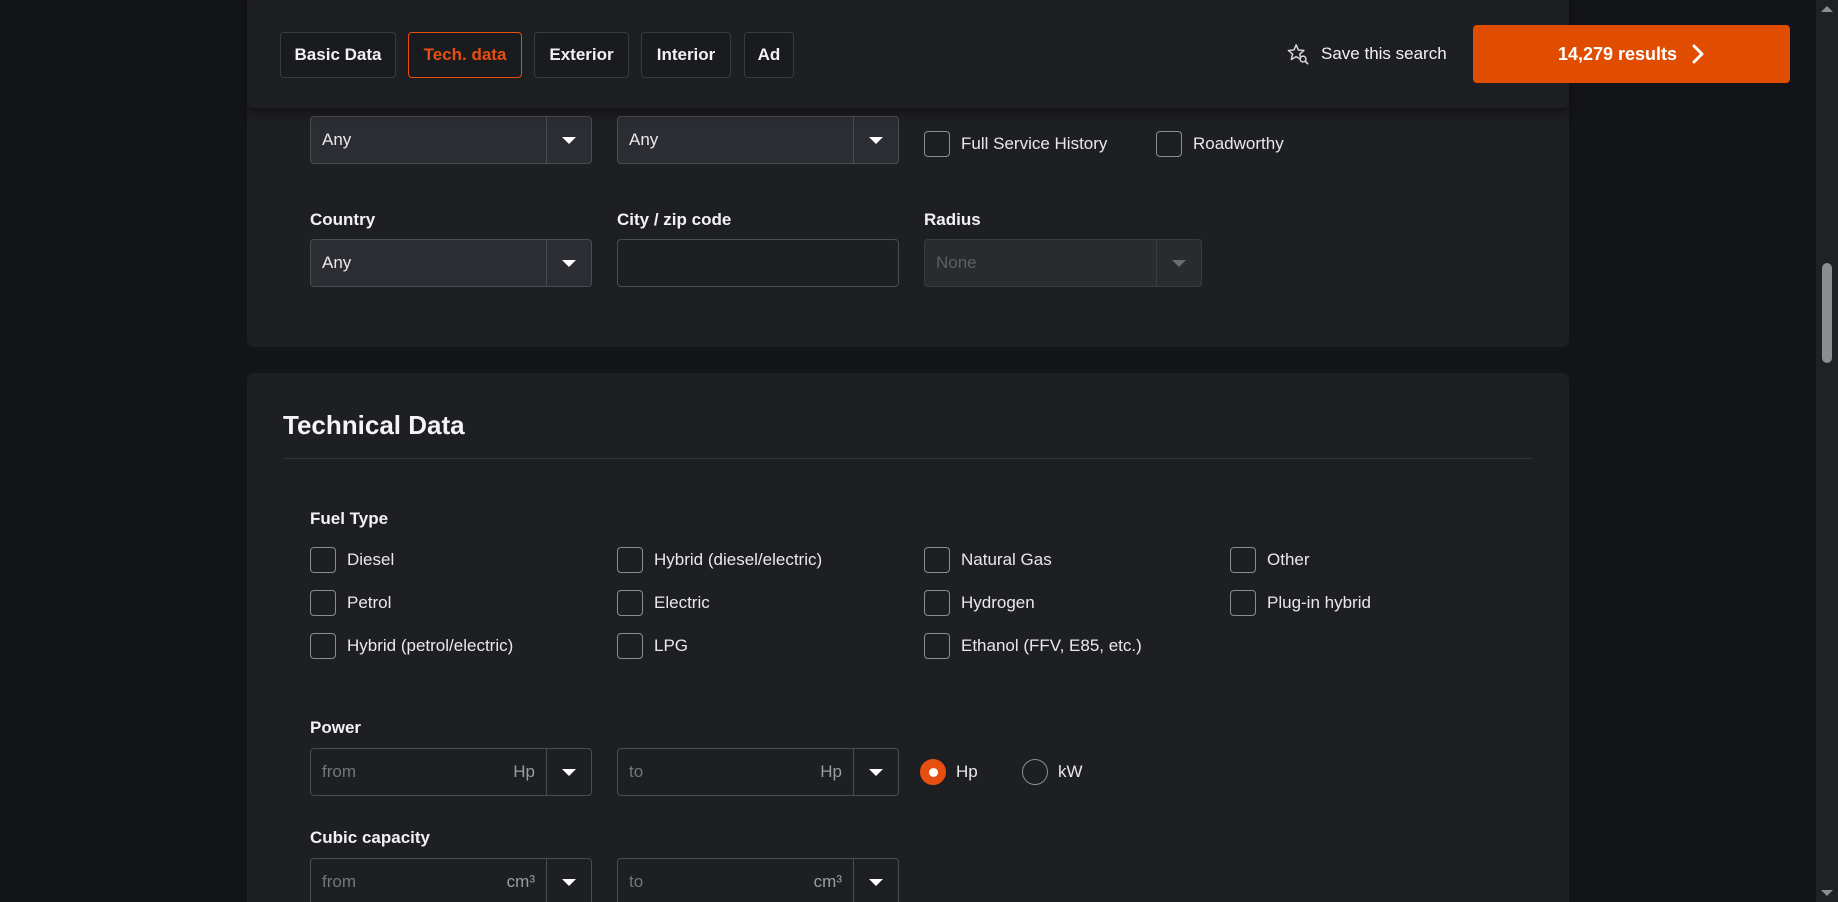  Describe the element at coordinates (1827, 893) in the screenshot. I see `scroll-down-icon` at that location.